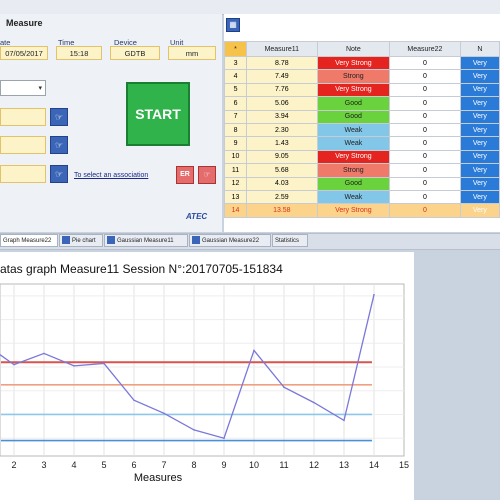 The height and width of the screenshot is (500, 500). Describe the element at coordinates (479, 49) in the screenshot. I see `column-header-note22: N` at that location.